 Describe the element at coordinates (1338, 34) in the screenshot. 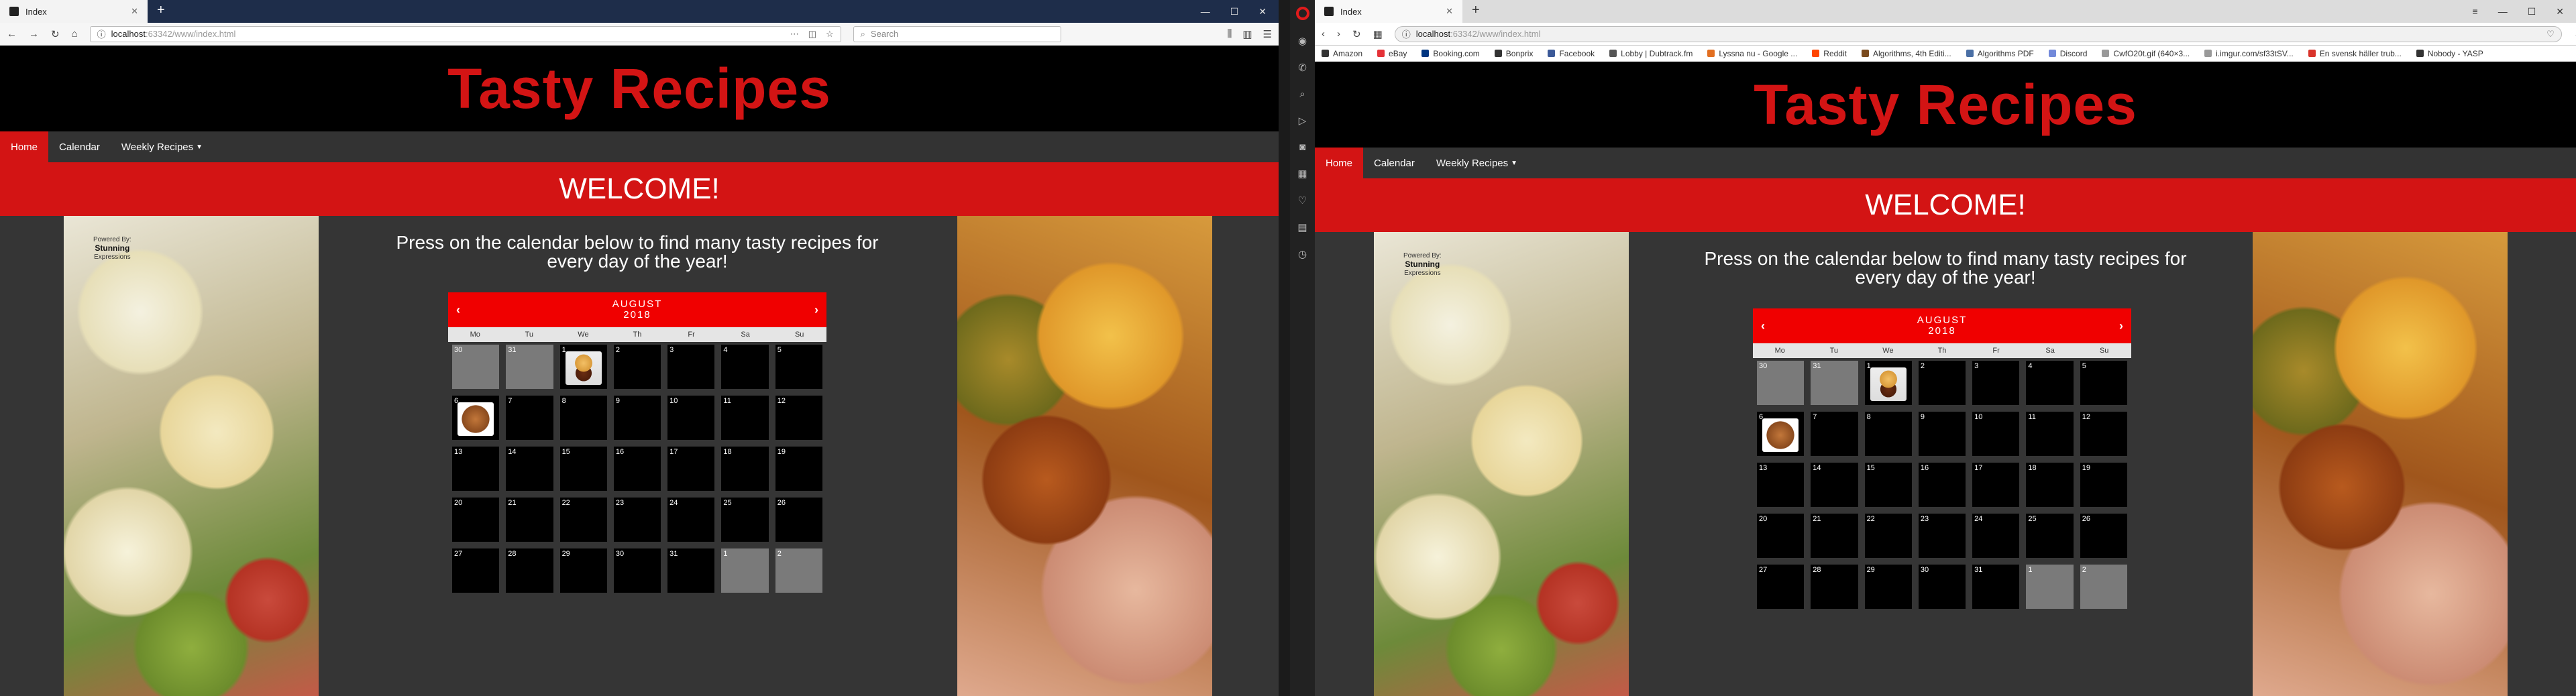

I see `forward-icon: ›` at that location.